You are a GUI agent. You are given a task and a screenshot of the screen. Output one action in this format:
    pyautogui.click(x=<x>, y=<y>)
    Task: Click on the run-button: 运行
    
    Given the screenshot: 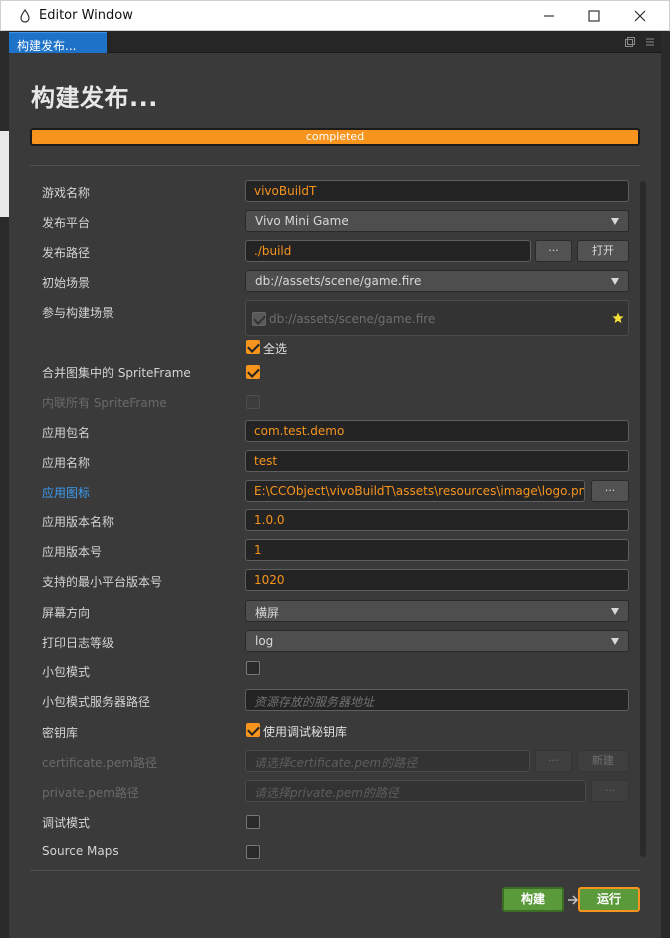 What is the action you would take?
    pyautogui.click(x=609, y=899)
    